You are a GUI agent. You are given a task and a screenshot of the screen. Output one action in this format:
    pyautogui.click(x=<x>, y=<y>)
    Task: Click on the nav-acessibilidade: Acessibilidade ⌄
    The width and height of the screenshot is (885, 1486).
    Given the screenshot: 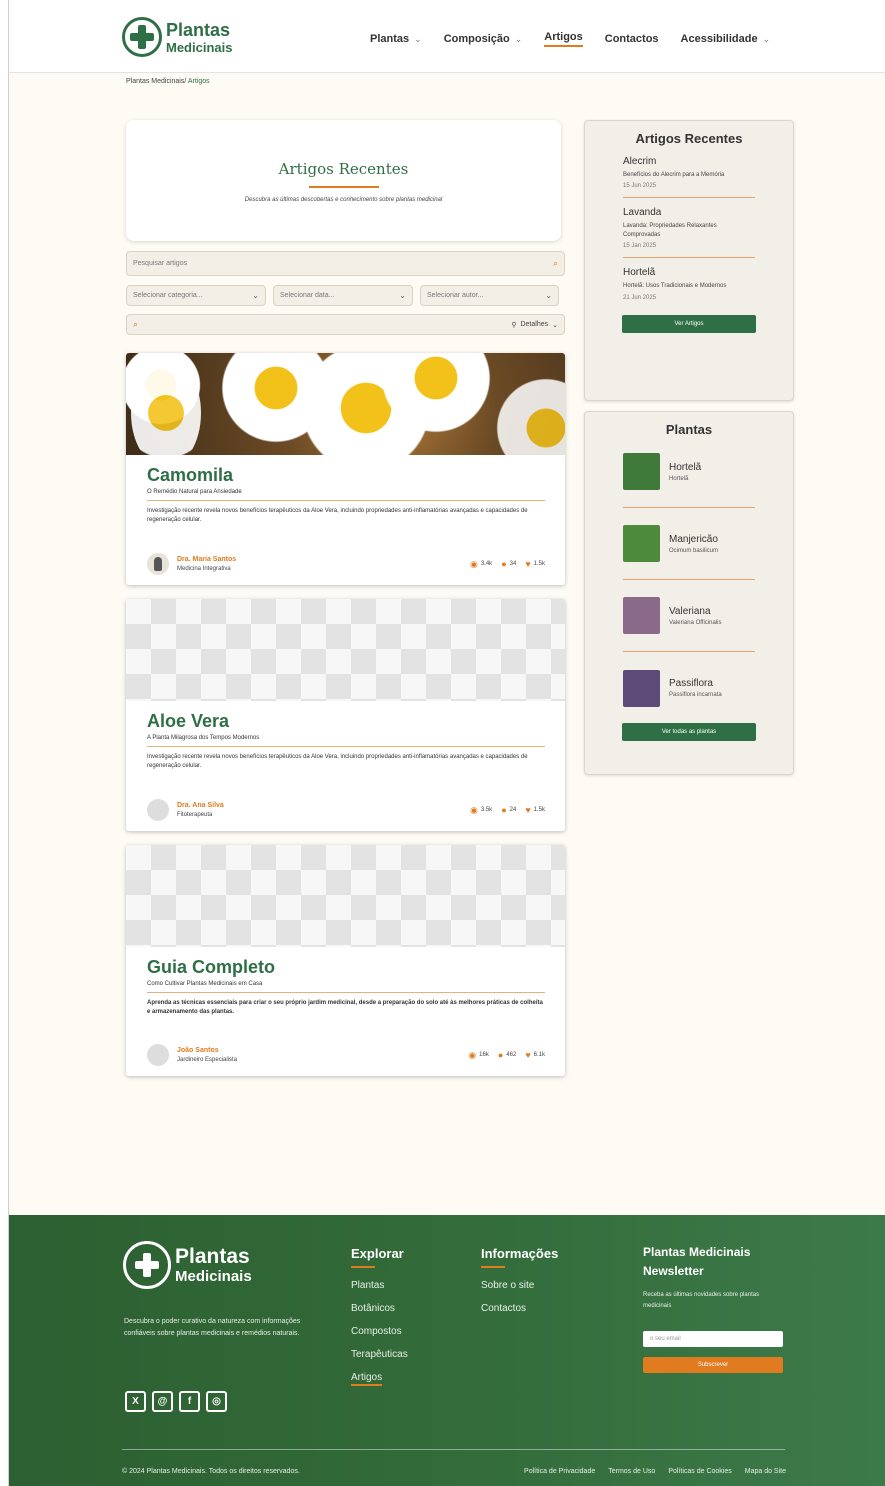 What is the action you would take?
    pyautogui.click(x=726, y=39)
    